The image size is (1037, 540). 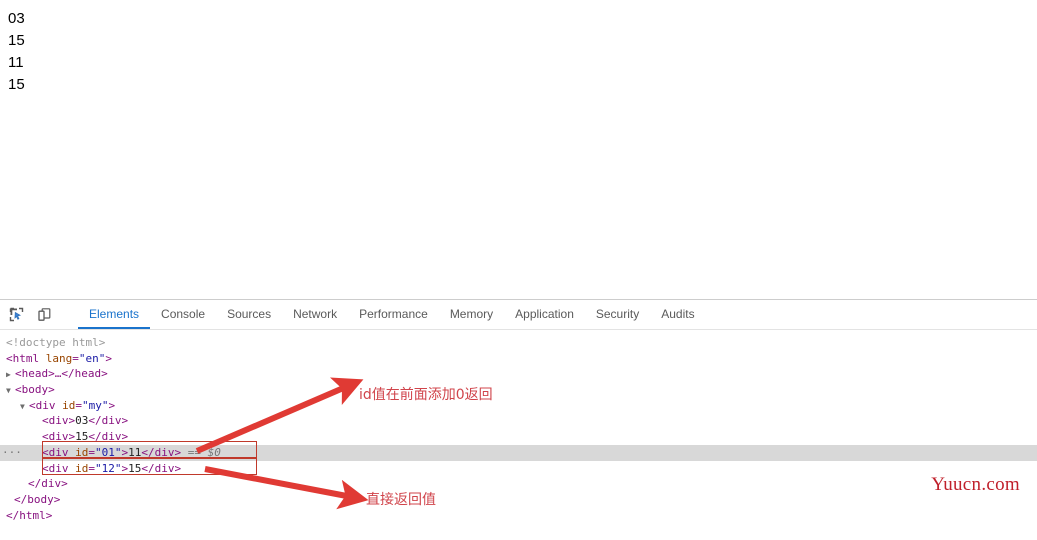 I want to click on body-open-tag: <body>, so click(x=35, y=390).